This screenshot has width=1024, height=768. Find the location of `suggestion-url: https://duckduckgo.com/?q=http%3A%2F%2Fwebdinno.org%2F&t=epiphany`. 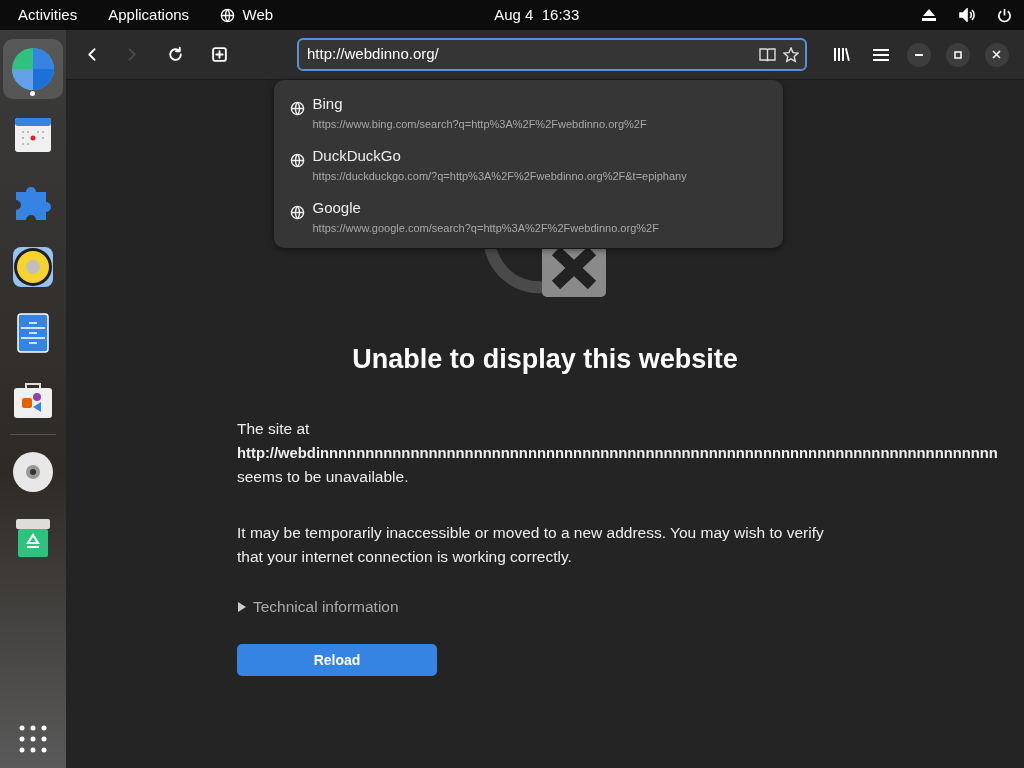

suggestion-url: https://duckduckgo.com/?q=http%3A%2F%2Fwebdinno.org%2F&t=epiphany is located at coordinates (499, 176).